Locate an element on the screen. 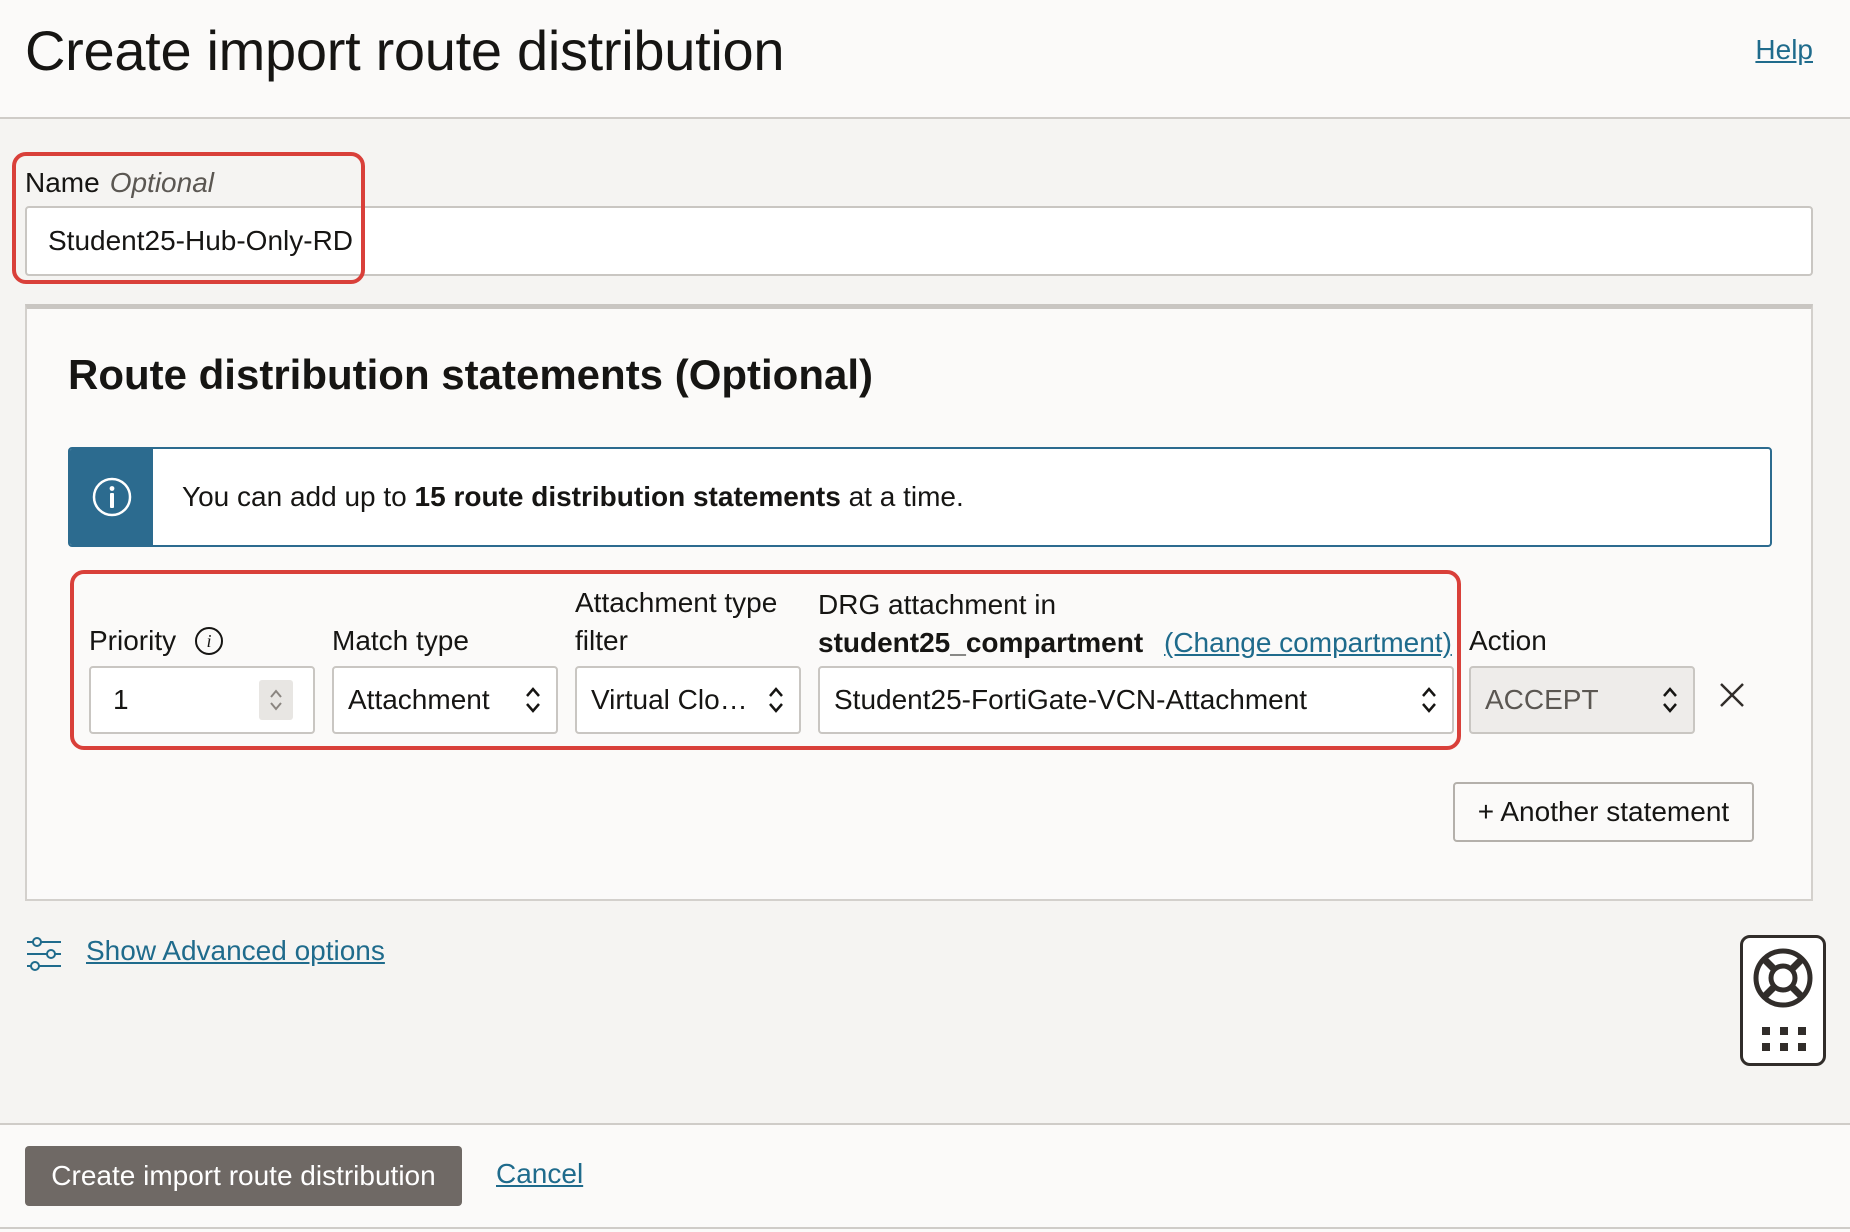 The width and height of the screenshot is (1850, 1232). lifebuoy-icon is located at coordinates (1783, 978).